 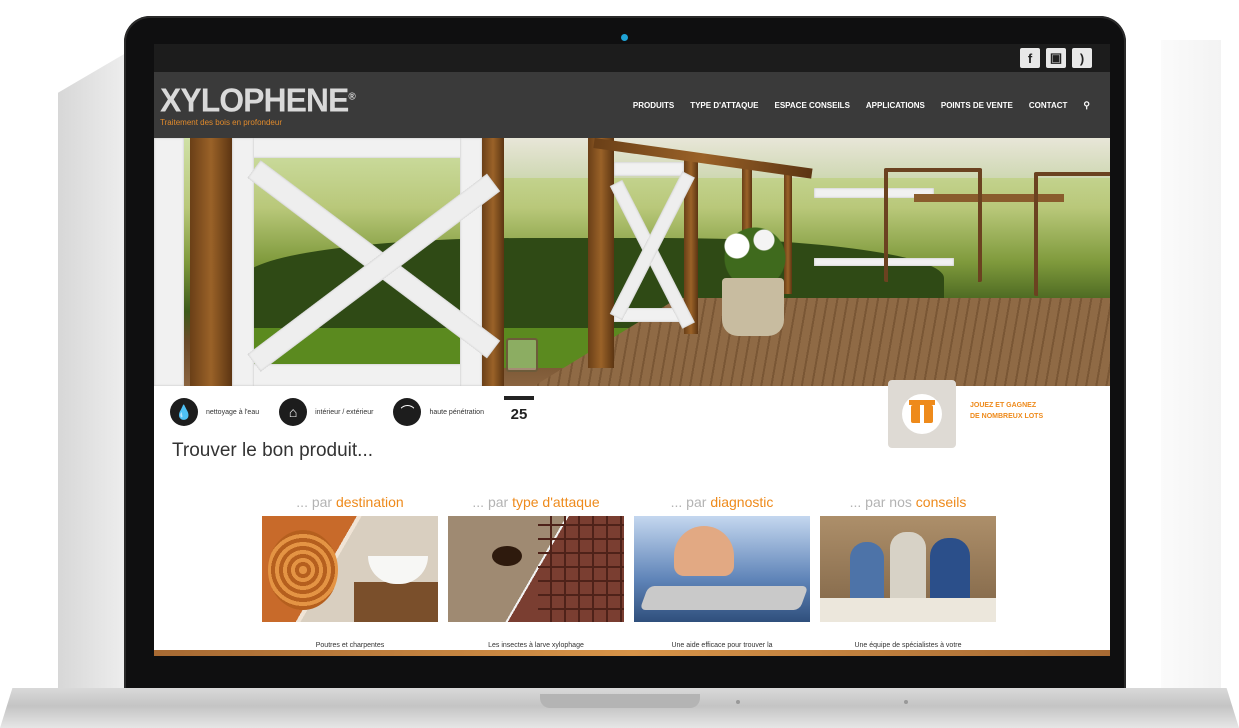 What do you see at coordinates (1035, 411) in the screenshot?
I see `contest-text: JOUEZ ET GAGNEZ DE NOMBREUX LOTS` at bounding box center [1035, 411].